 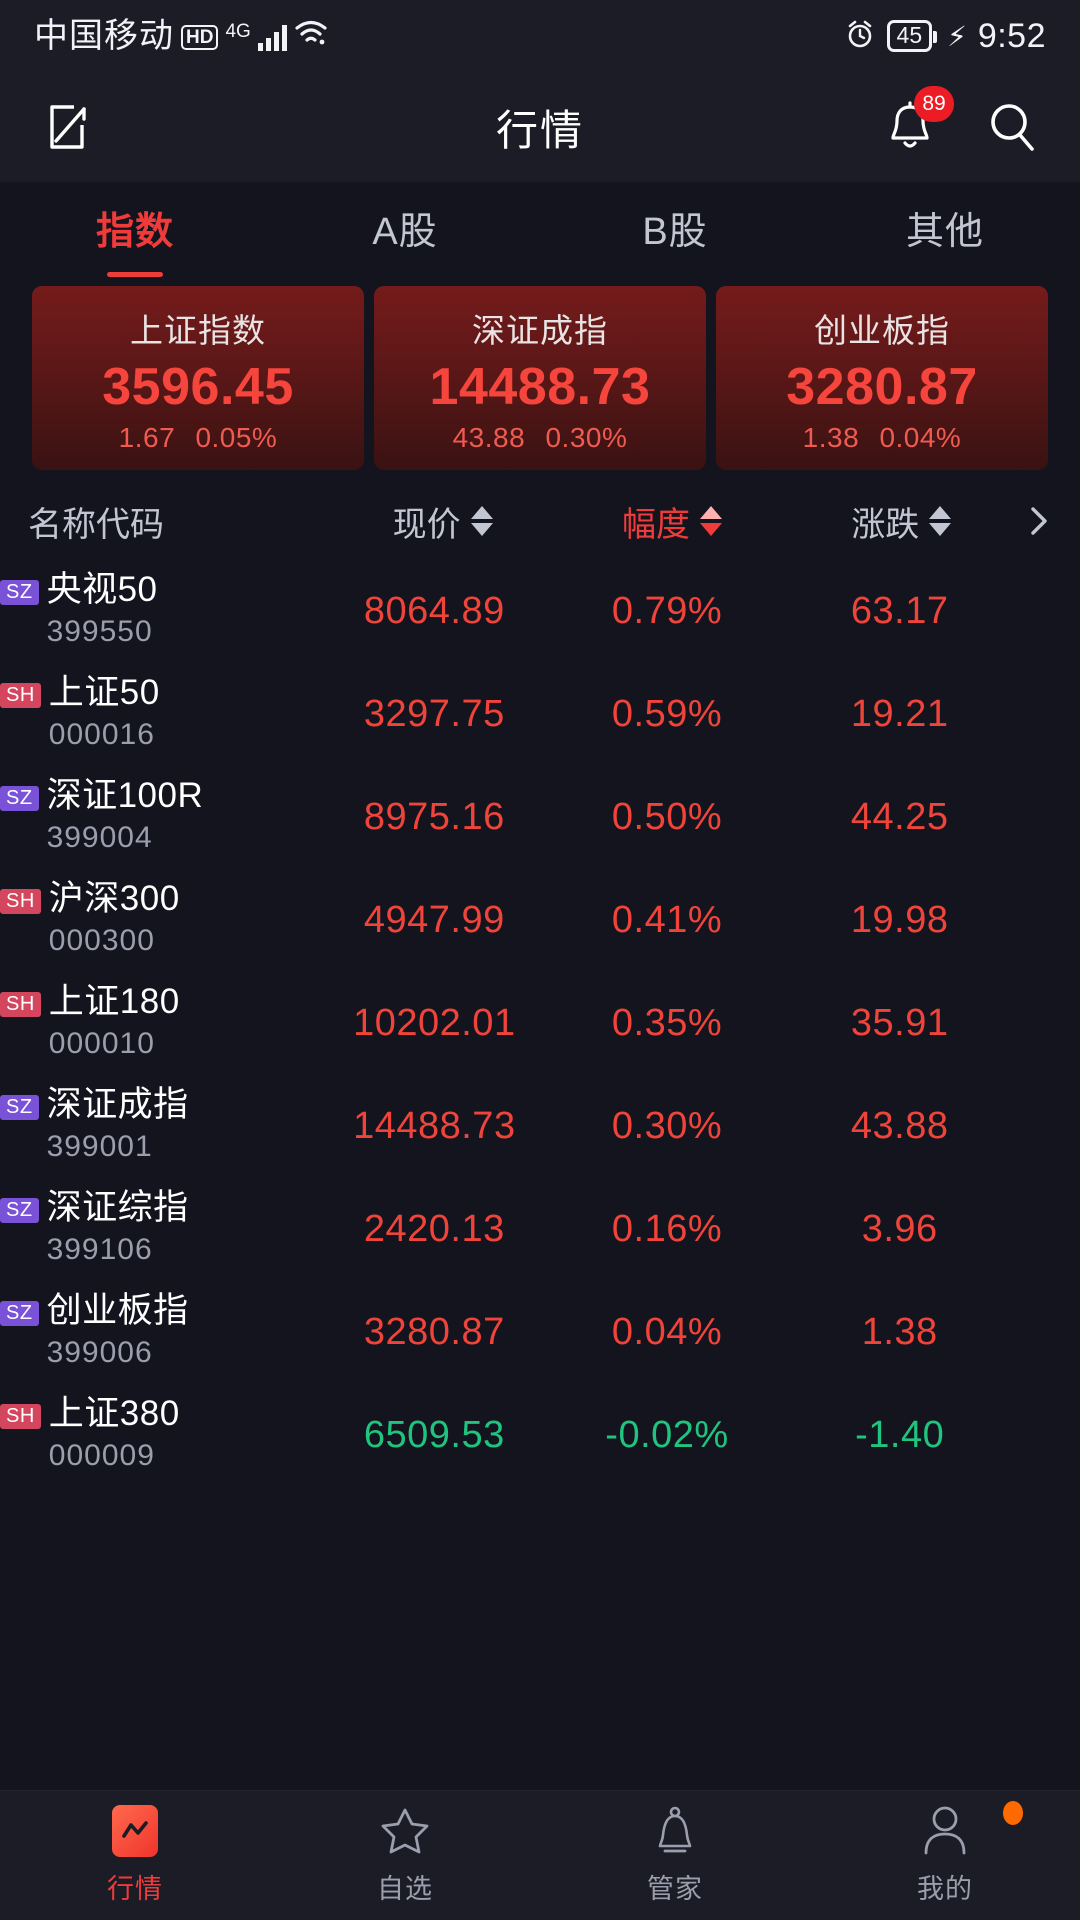 What do you see at coordinates (159, 714) in the screenshot?
I see `quote-identity: SH 上证50 000016` at bounding box center [159, 714].